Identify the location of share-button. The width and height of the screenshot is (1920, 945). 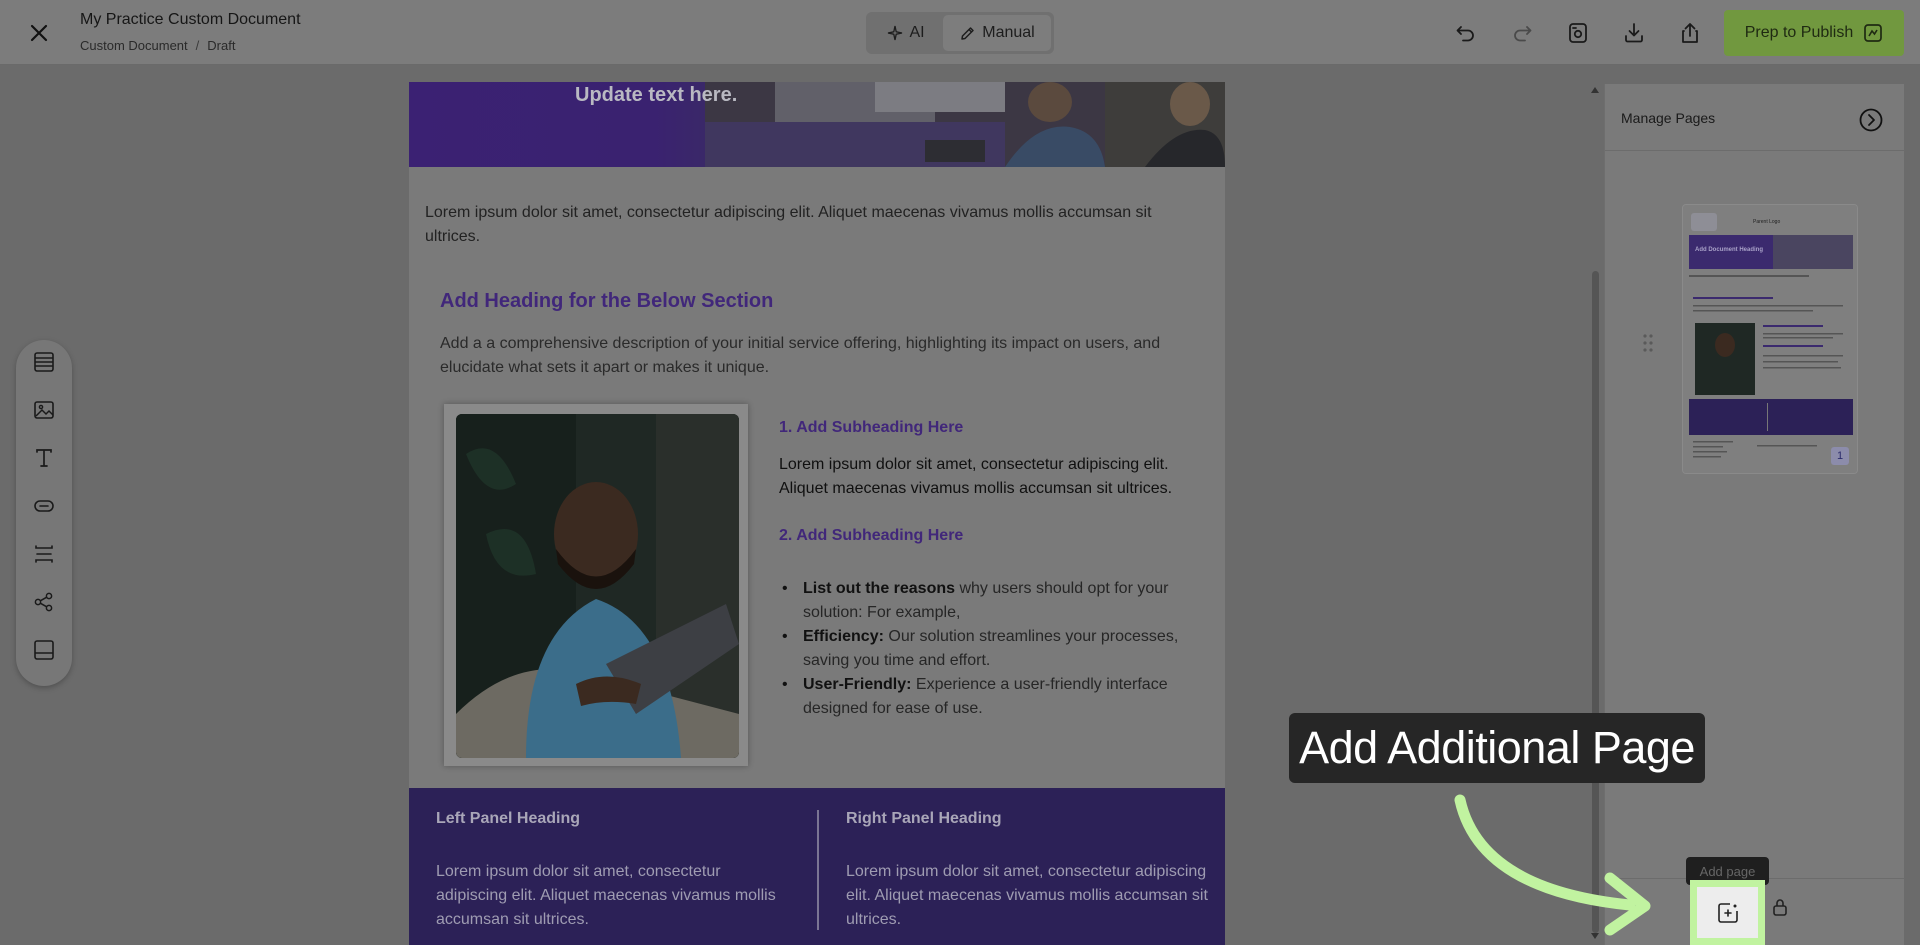
(1690, 33).